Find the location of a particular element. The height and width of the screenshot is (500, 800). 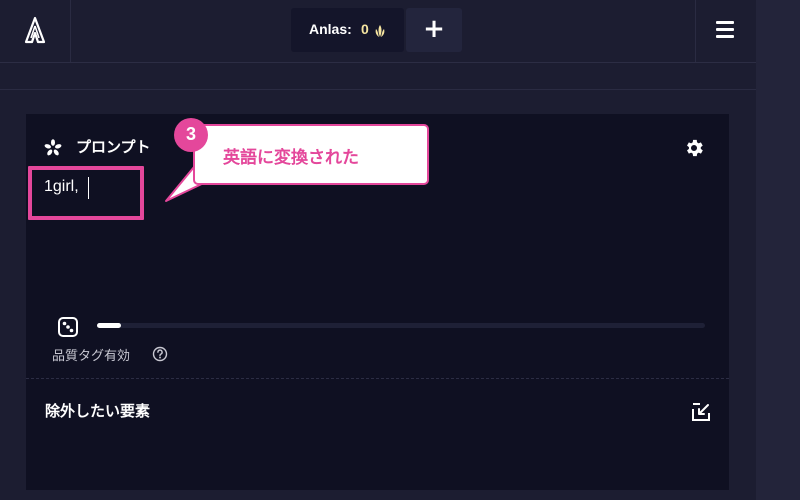

panel-divider is located at coordinates (377, 378).